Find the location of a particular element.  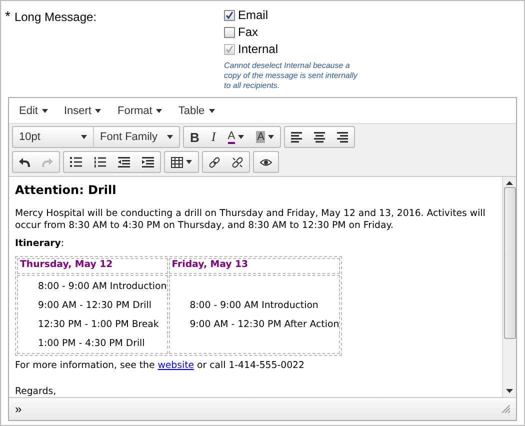

table-grid-icon is located at coordinates (177, 162).